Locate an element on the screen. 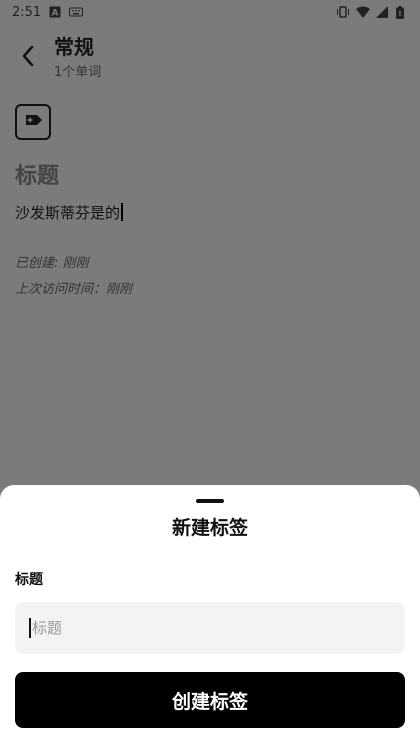 This screenshot has width=420, height=746. back-chevron-icon is located at coordinates (28, 58).